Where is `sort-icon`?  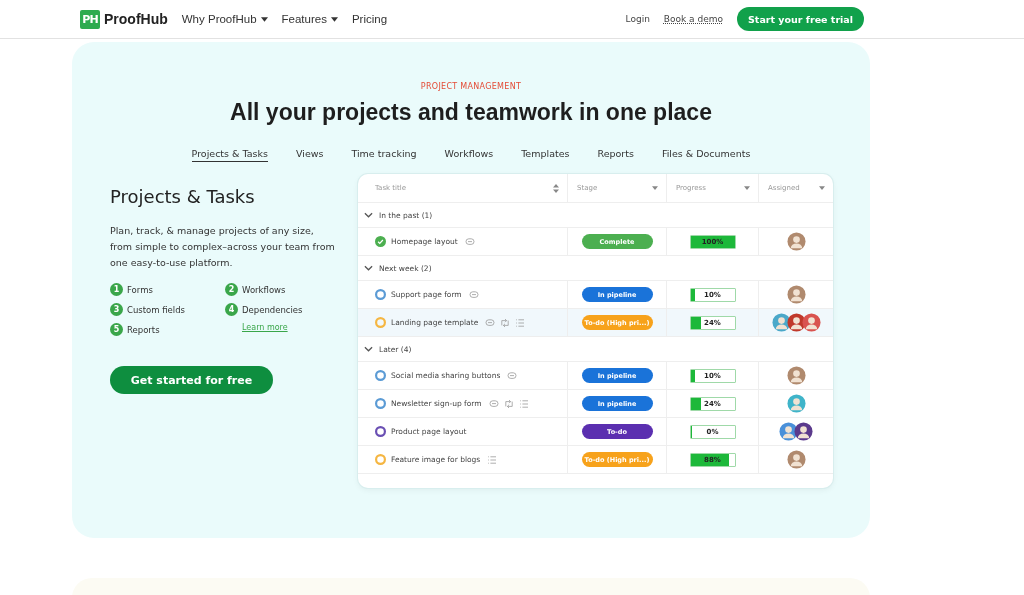
sort-icon is located at coordinates (556, 188).